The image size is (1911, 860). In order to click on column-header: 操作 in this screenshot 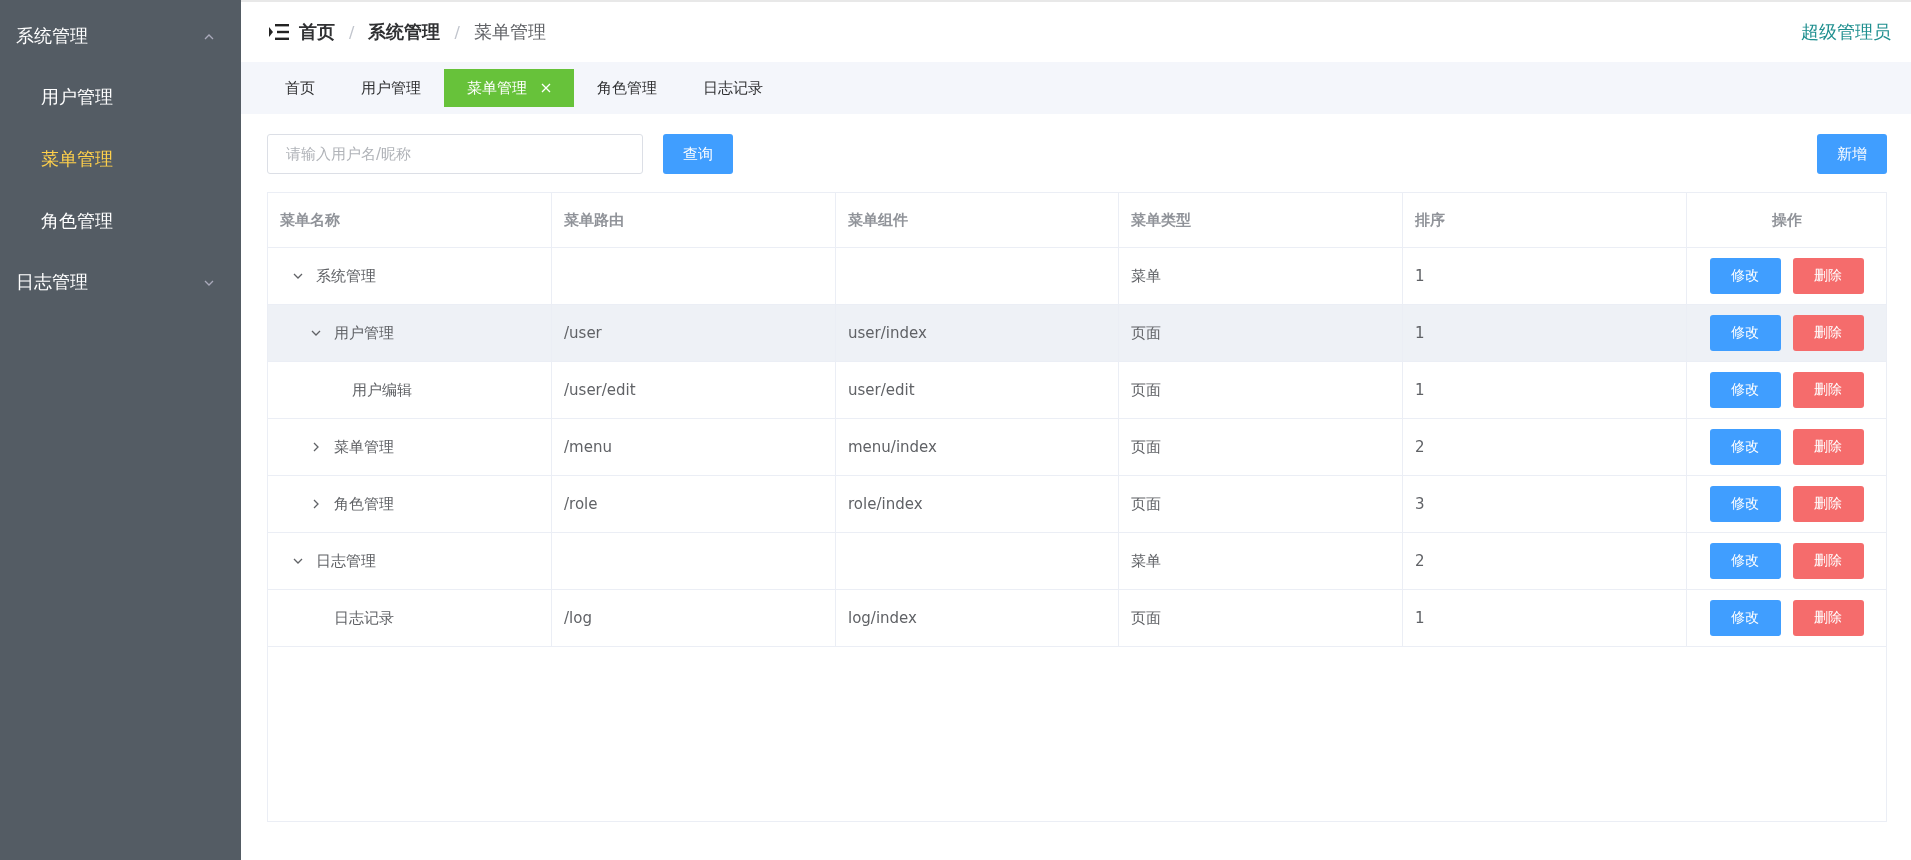, I will do `click(1786, 220)`.